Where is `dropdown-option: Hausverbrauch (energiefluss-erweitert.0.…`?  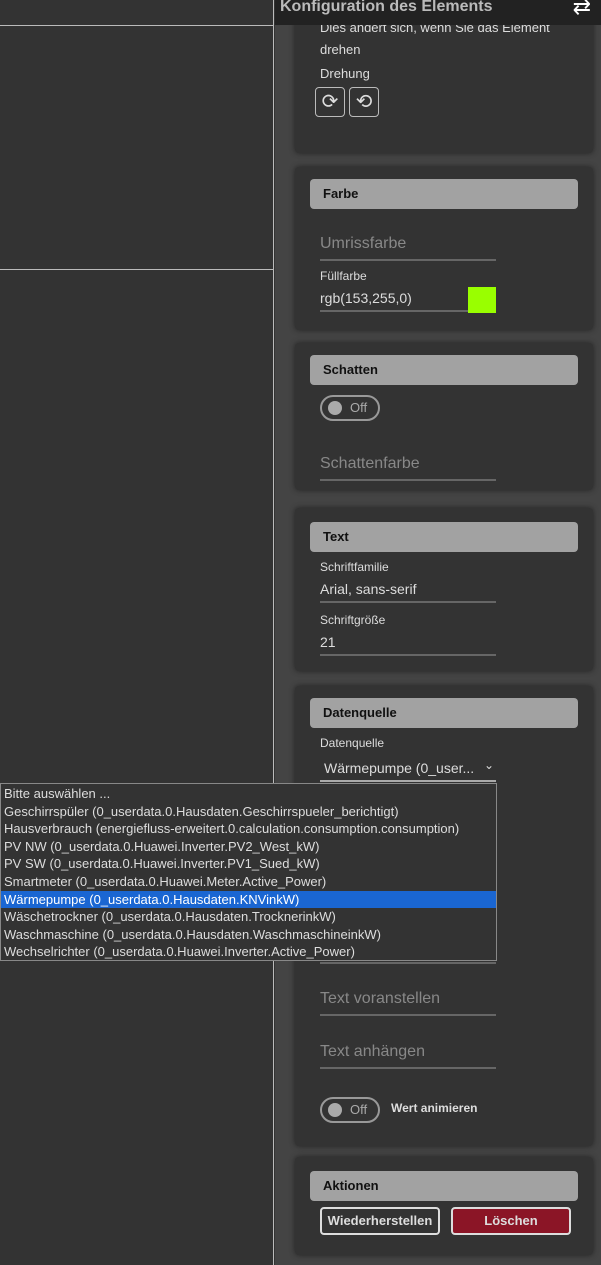 dropdown-option: Hausverbrauch (energiefluss-erweitert.0.… is located at coordinates (248, 829).